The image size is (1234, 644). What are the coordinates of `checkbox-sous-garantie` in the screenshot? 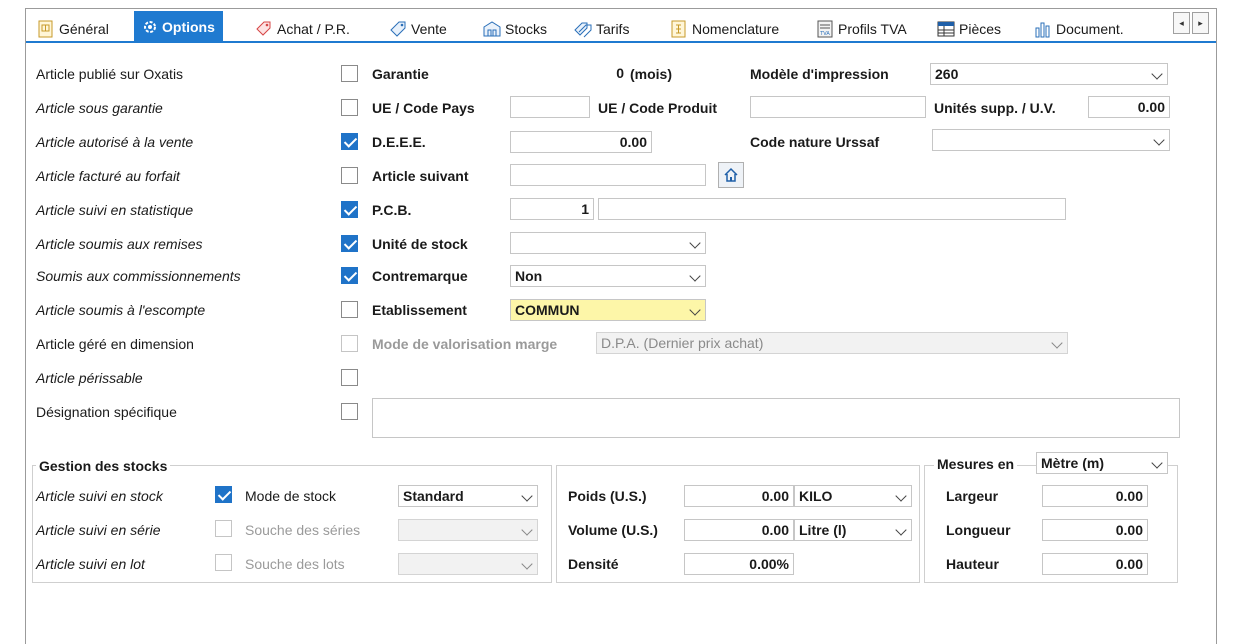 It's located at (349, 107).